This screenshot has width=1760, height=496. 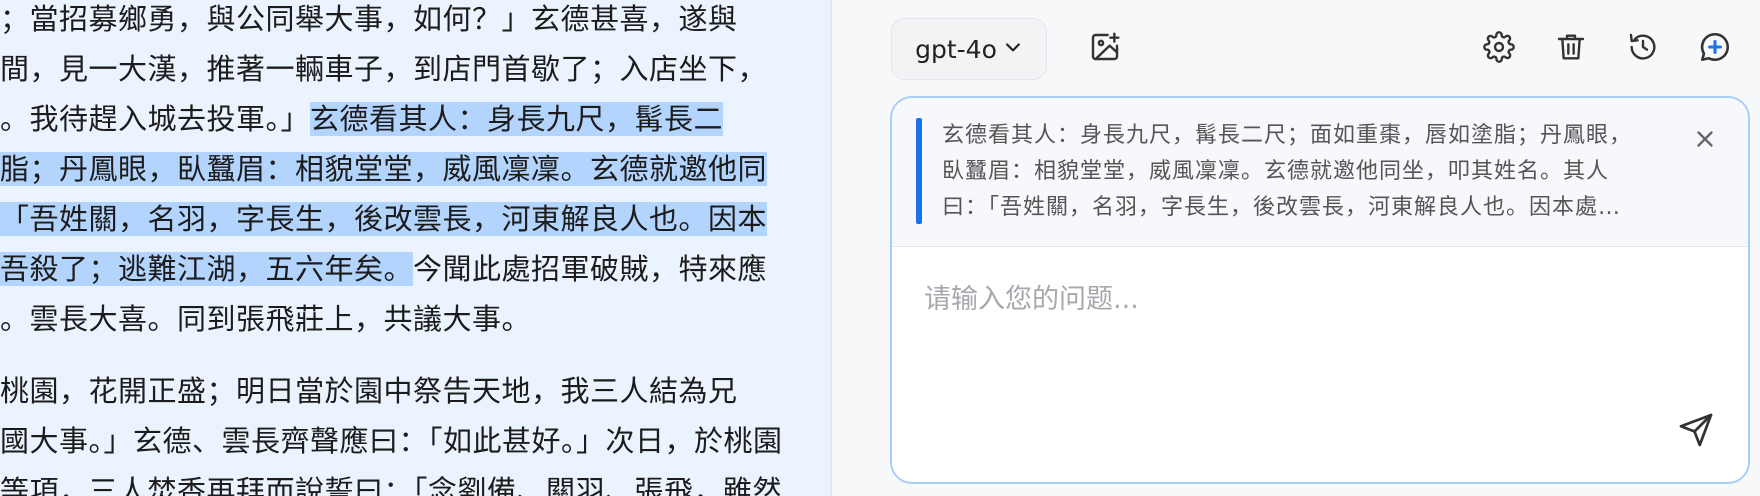 What do you see at coordinates (956, 49) in the screenshot?
I see `model-label: gpt-4o` at bounding box center [956, 49].